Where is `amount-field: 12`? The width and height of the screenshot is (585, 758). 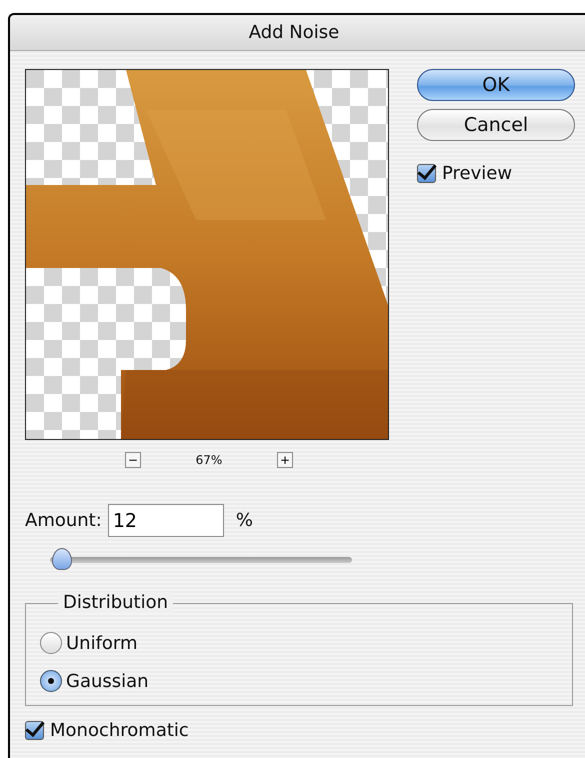 amount-field: 12 is located at coordinates (166, 520).